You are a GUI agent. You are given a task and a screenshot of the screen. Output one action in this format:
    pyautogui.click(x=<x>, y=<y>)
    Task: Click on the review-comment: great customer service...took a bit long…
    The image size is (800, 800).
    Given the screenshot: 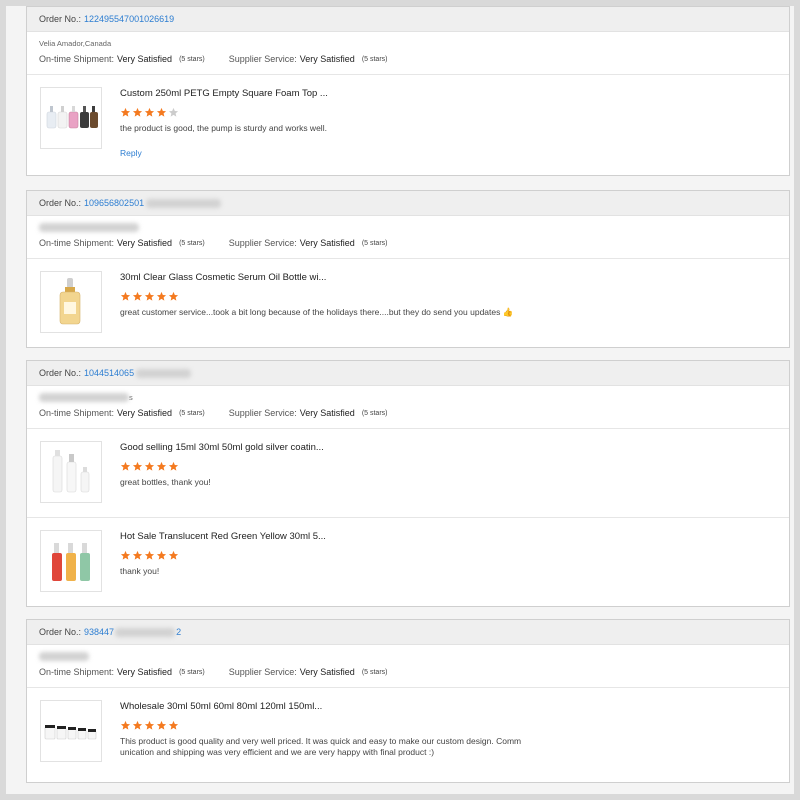 What is the action you would take?
    pyautogui.click(x=317, y=312)
    